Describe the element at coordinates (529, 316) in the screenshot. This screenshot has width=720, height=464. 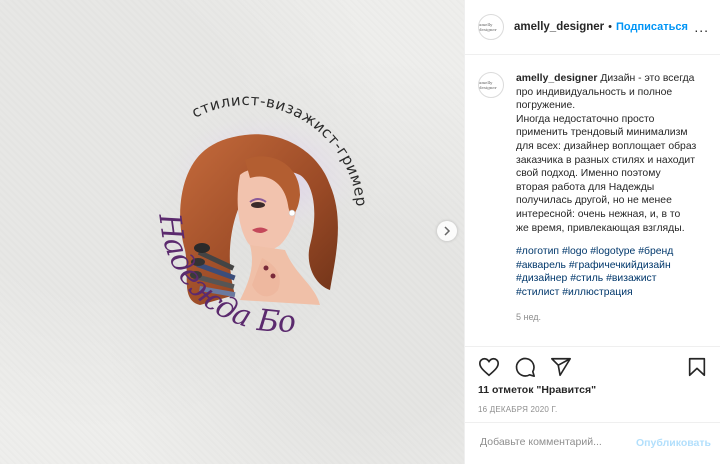
I see `time-ago: 5 нед.` at that location.